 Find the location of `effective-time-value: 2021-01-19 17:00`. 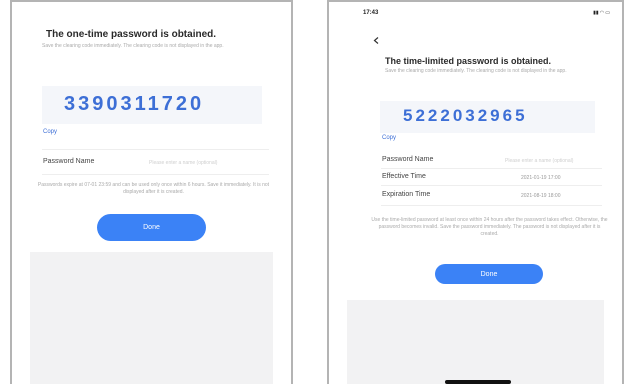

effective-time-value: 2021-01-19 17:00 is located at coordinates (540, 178).